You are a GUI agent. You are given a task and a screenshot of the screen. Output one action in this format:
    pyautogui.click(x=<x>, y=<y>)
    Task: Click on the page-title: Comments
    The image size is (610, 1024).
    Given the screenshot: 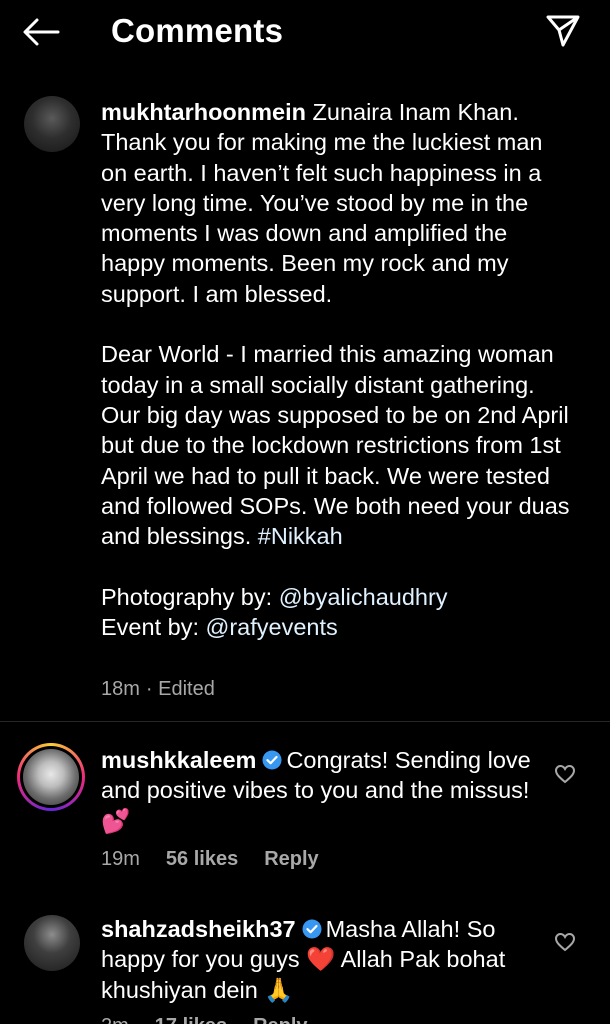 What is the action you would take?
    pyautogui.click(x=197, y=30)
    